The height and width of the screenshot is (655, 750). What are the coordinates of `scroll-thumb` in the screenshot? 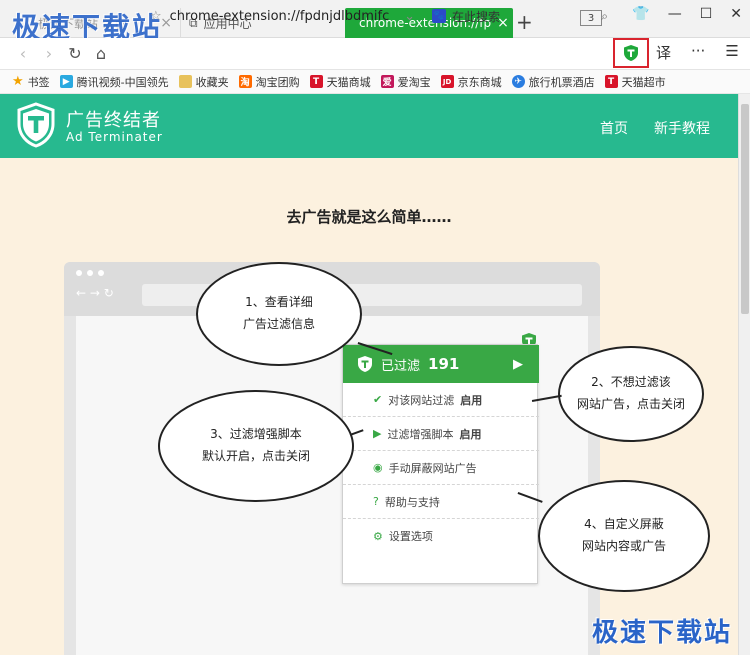 It's located at (745, 209).